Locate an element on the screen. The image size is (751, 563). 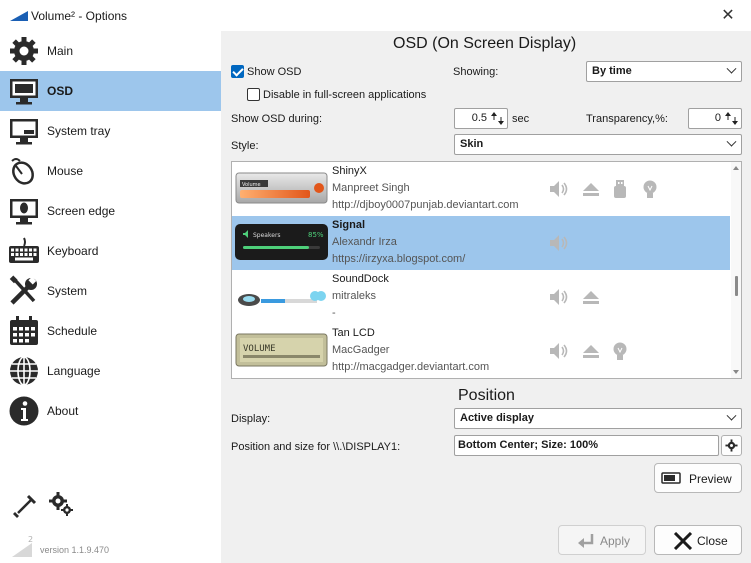
usb-icon is located at coordinates (620, 189).